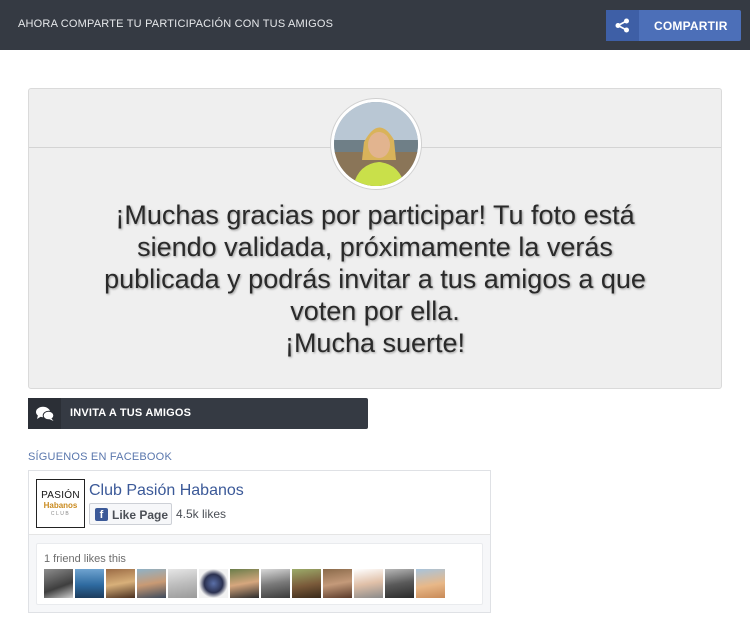 This screenshot has width=750, height=640. What do you see at coordinates (201, 514) in the screenshot?
I see `likes-count: 4.5k likes` at bounding box center [201, 514].